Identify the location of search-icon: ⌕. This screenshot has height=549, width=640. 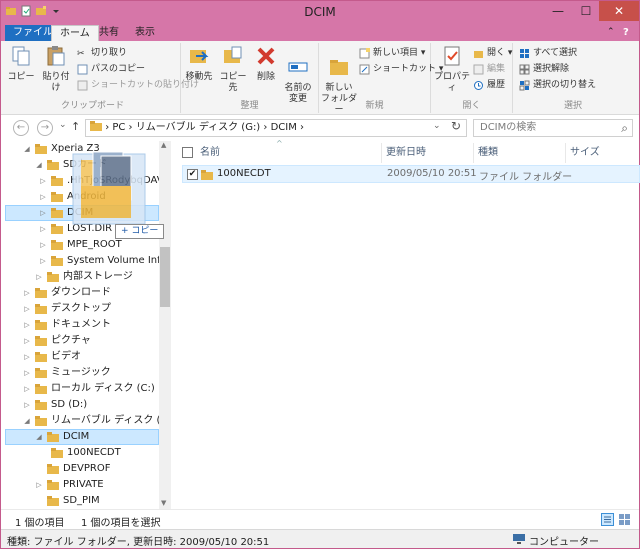
(624, 128).